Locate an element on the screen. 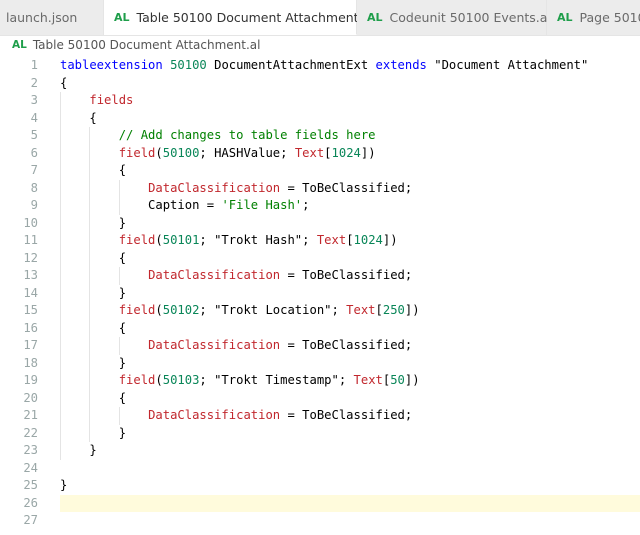 The width and height of the screenshot is (640, 535). code-line: 27 is located at coordinates (320, 521).